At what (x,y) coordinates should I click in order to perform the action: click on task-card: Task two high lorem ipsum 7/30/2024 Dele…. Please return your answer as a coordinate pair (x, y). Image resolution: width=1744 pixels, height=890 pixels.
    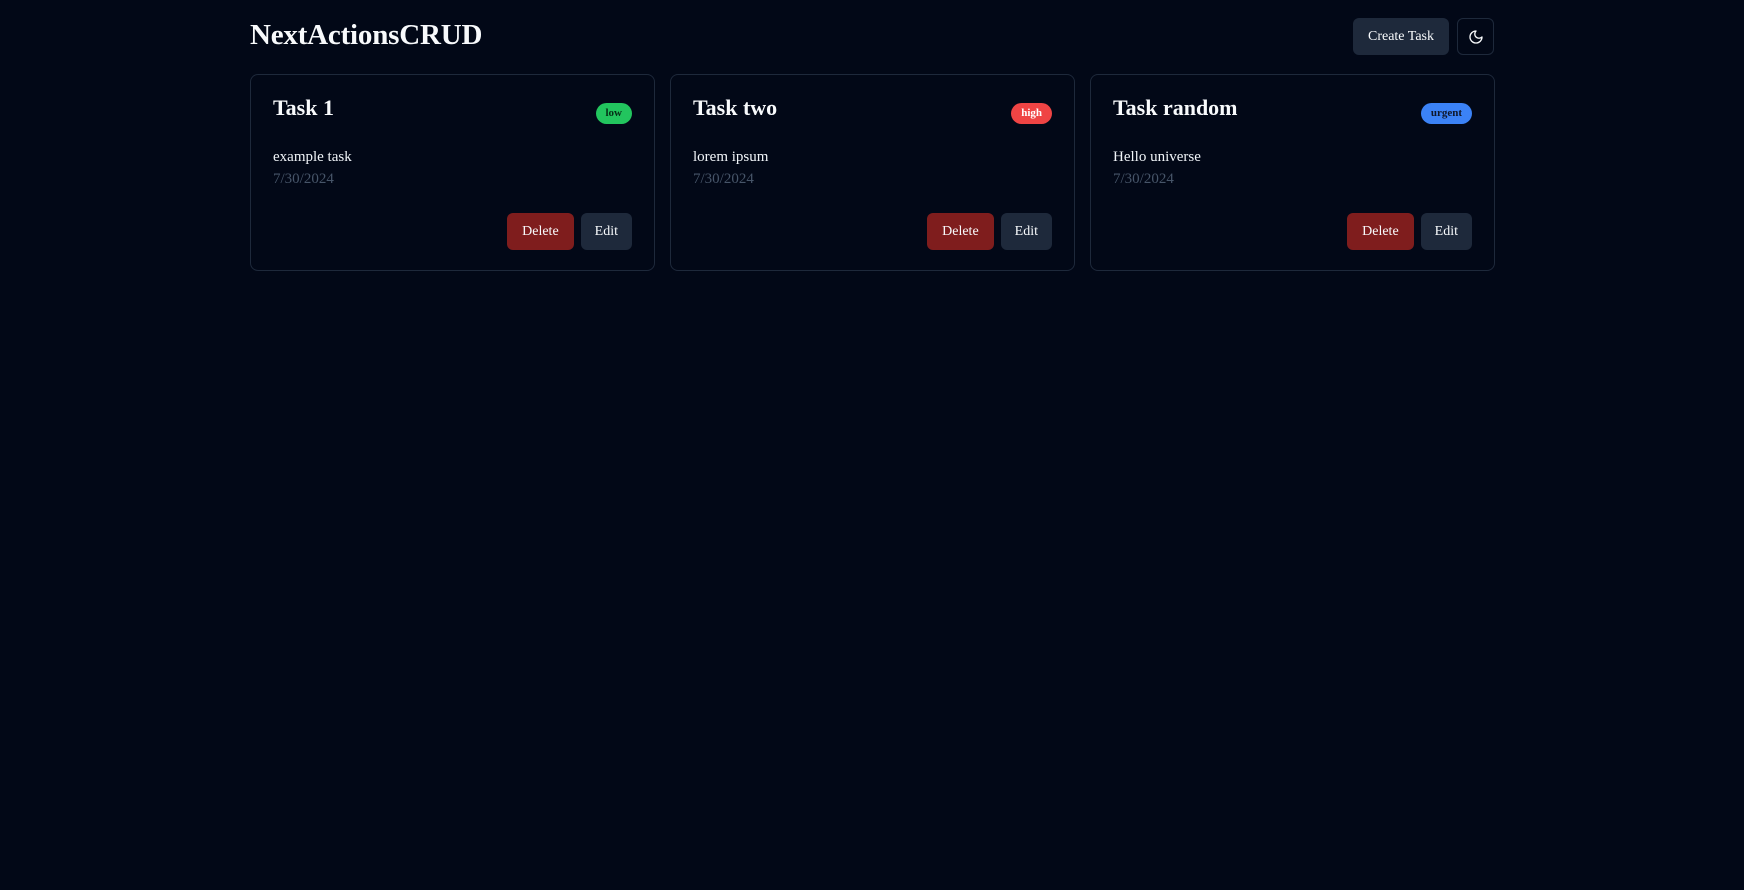
    Looking at the image, I should click on (872, 172).